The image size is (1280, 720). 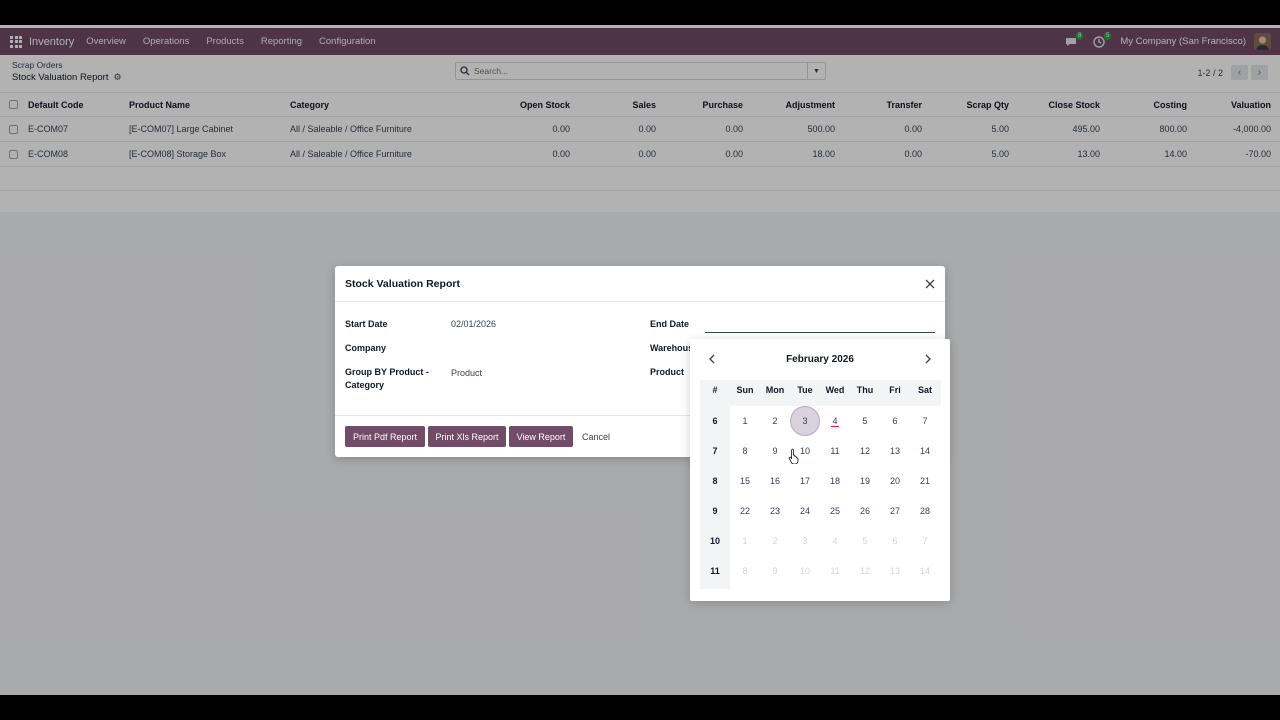 I want to click on next-month-chevron-icon, so click(x=928, y=359).